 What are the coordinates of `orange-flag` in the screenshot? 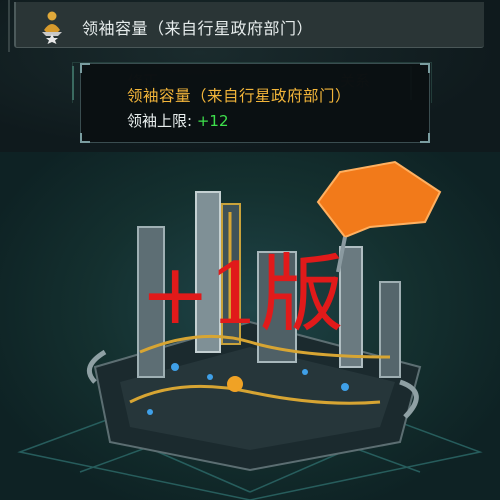 It's located at (379, 199).